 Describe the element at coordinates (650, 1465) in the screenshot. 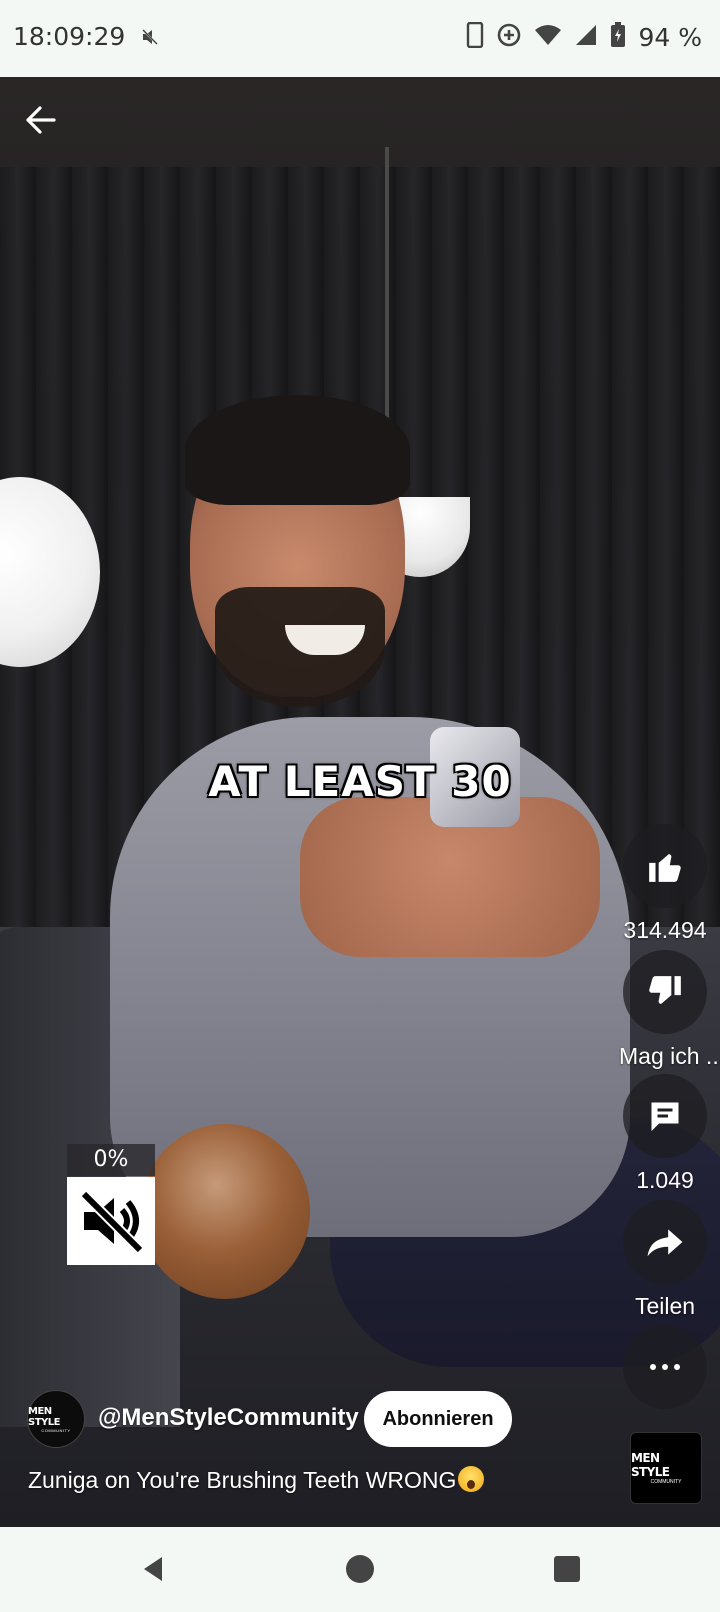

I see `thumbnail-logo-text: MEN STYLE` at that location.